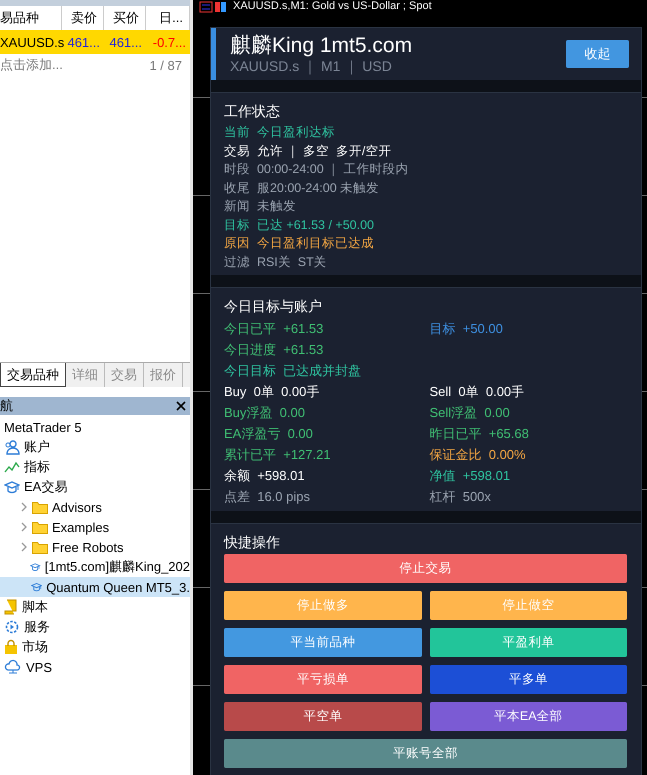 The image size is (647, 775). What do you see at coordinates (12, 627) in the screenshot?
I see `gear-icon` at bounding box center [12, 627].